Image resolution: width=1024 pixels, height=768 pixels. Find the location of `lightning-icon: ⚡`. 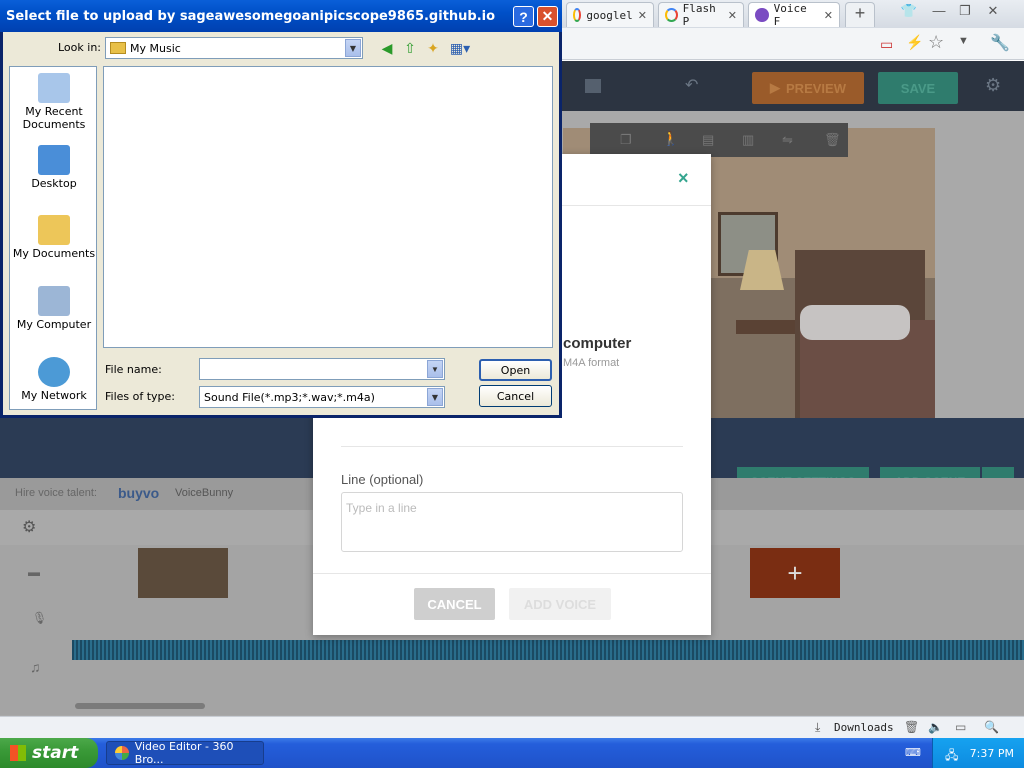

lightning-icon: ⚡ is located at coordinates (914, 42).